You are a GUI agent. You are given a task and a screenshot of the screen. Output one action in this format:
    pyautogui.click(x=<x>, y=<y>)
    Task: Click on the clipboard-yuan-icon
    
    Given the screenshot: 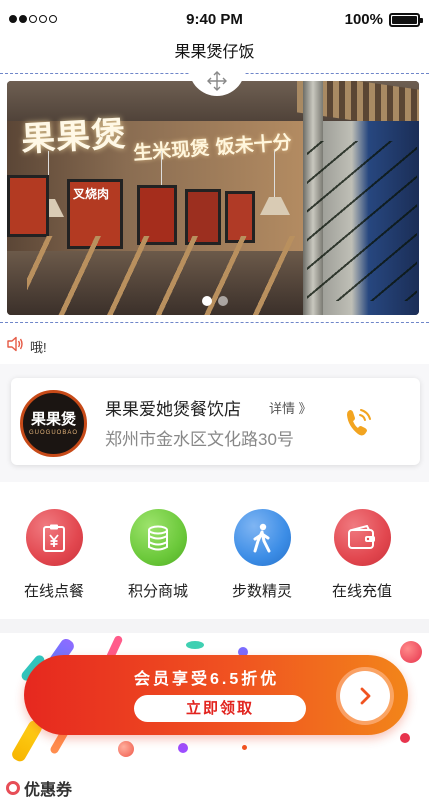 What is the action you would take?
    pyautogui.click(x=54, y=537)
    